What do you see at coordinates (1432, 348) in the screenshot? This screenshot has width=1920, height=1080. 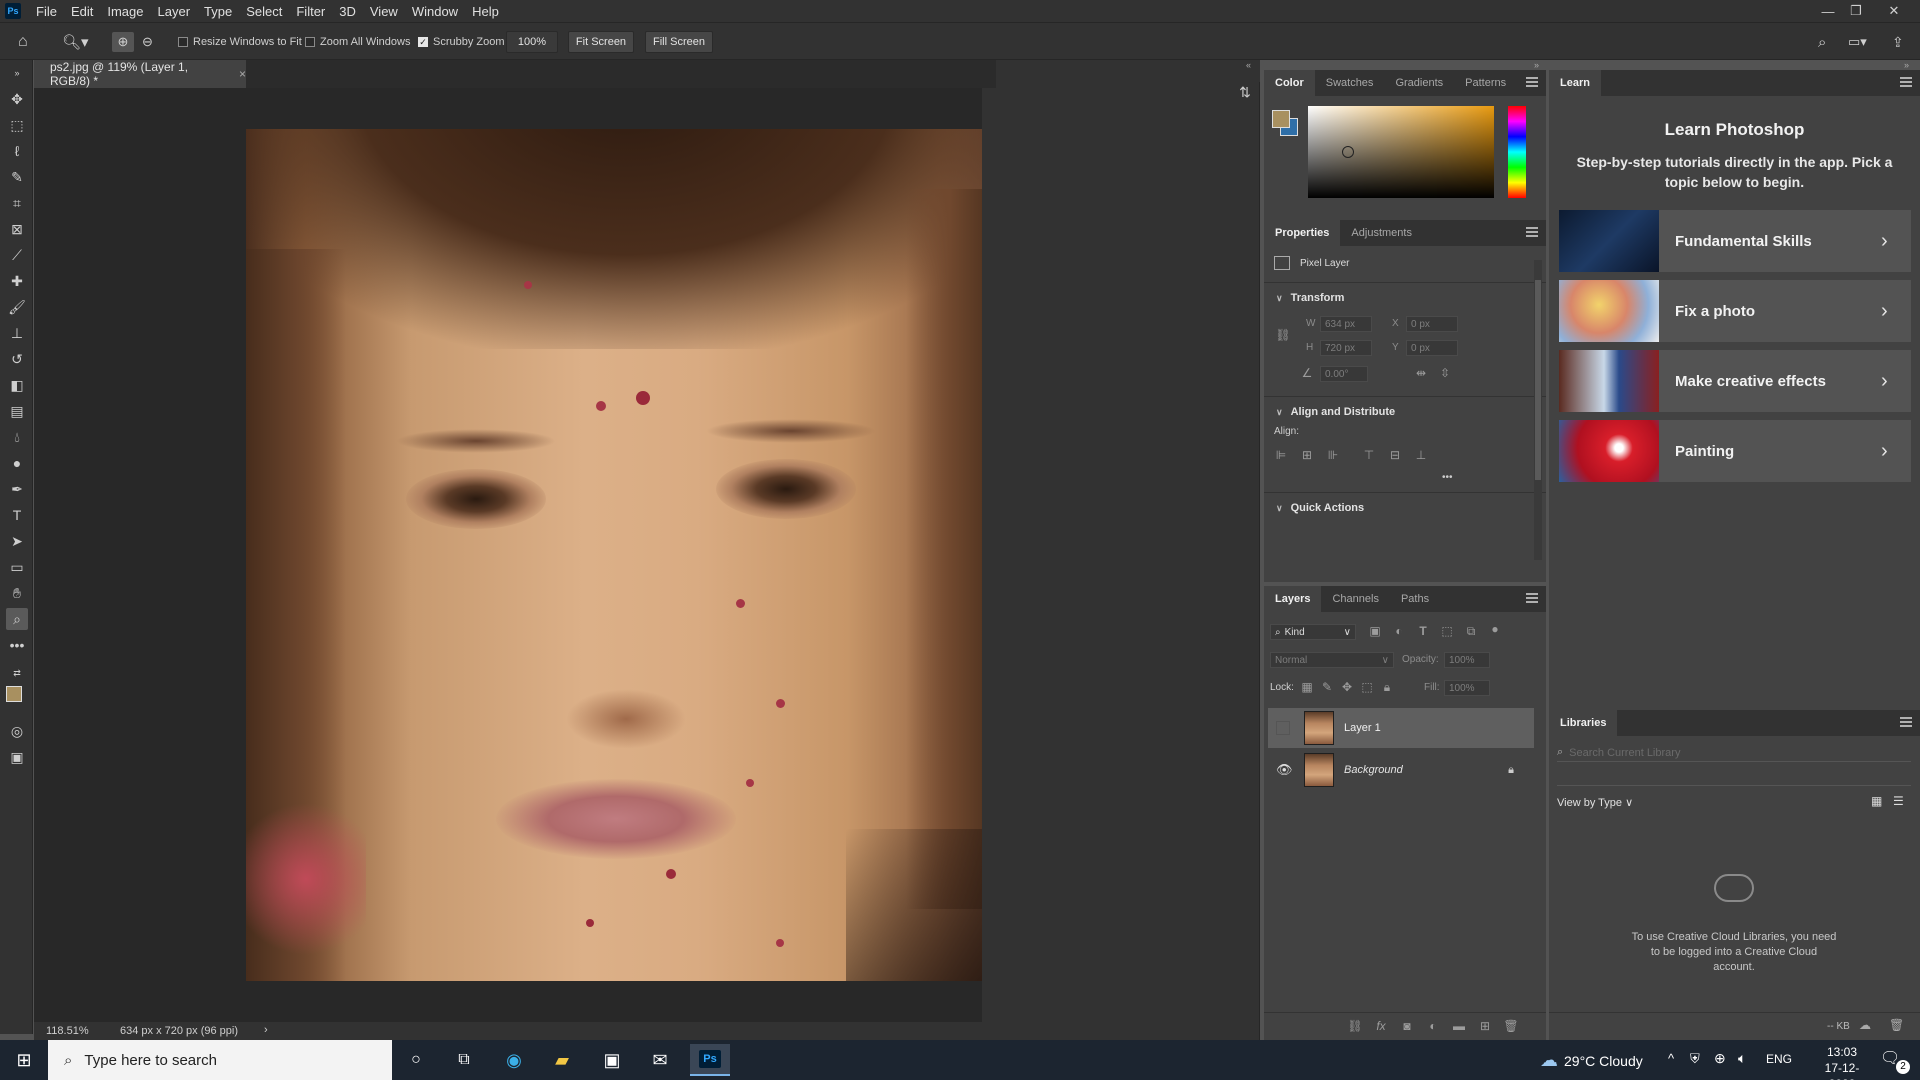 I see `y-field: 0 px` at bounding box center [1432, 348].